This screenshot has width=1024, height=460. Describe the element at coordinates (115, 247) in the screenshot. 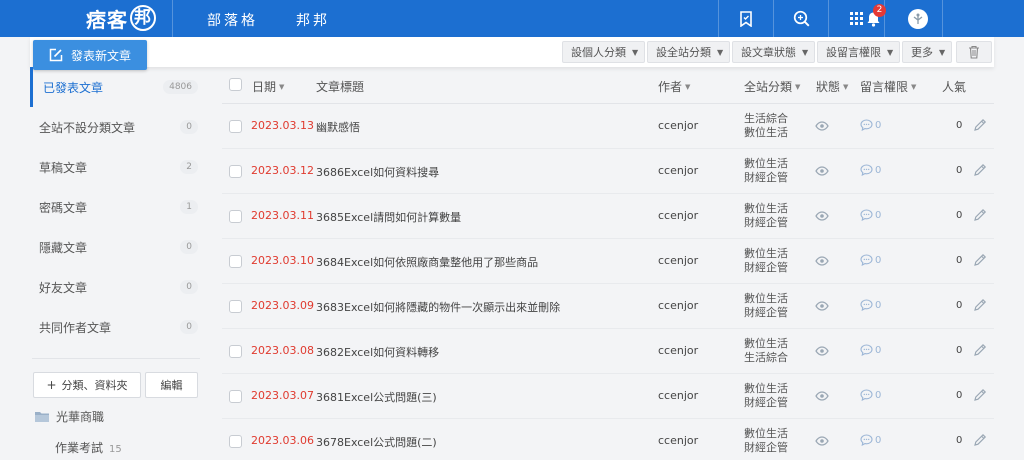

I see `sidebar-item-hidden: 隱藏文章 0` at that location.